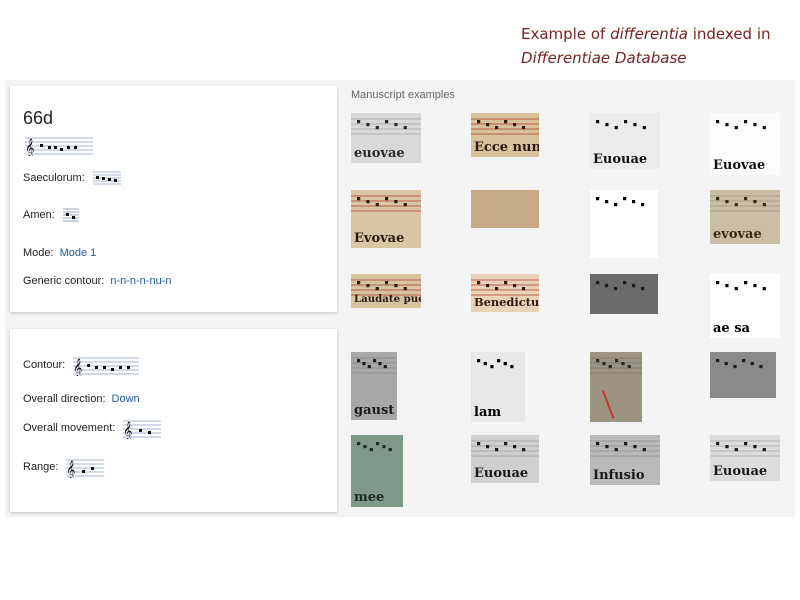  What do you see at coordinates (377, 471) in the screenshot?
I see `ms-thumb-17: mee` at bounding box center [377, 471].